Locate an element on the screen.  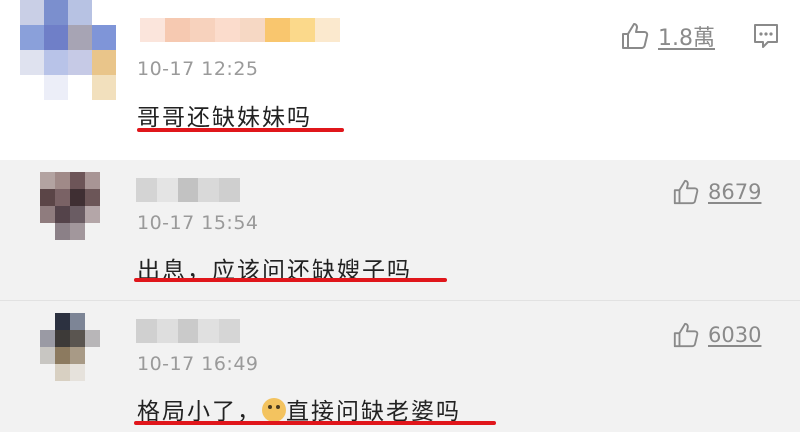
comment-icon is located at coordinates (766, 36).